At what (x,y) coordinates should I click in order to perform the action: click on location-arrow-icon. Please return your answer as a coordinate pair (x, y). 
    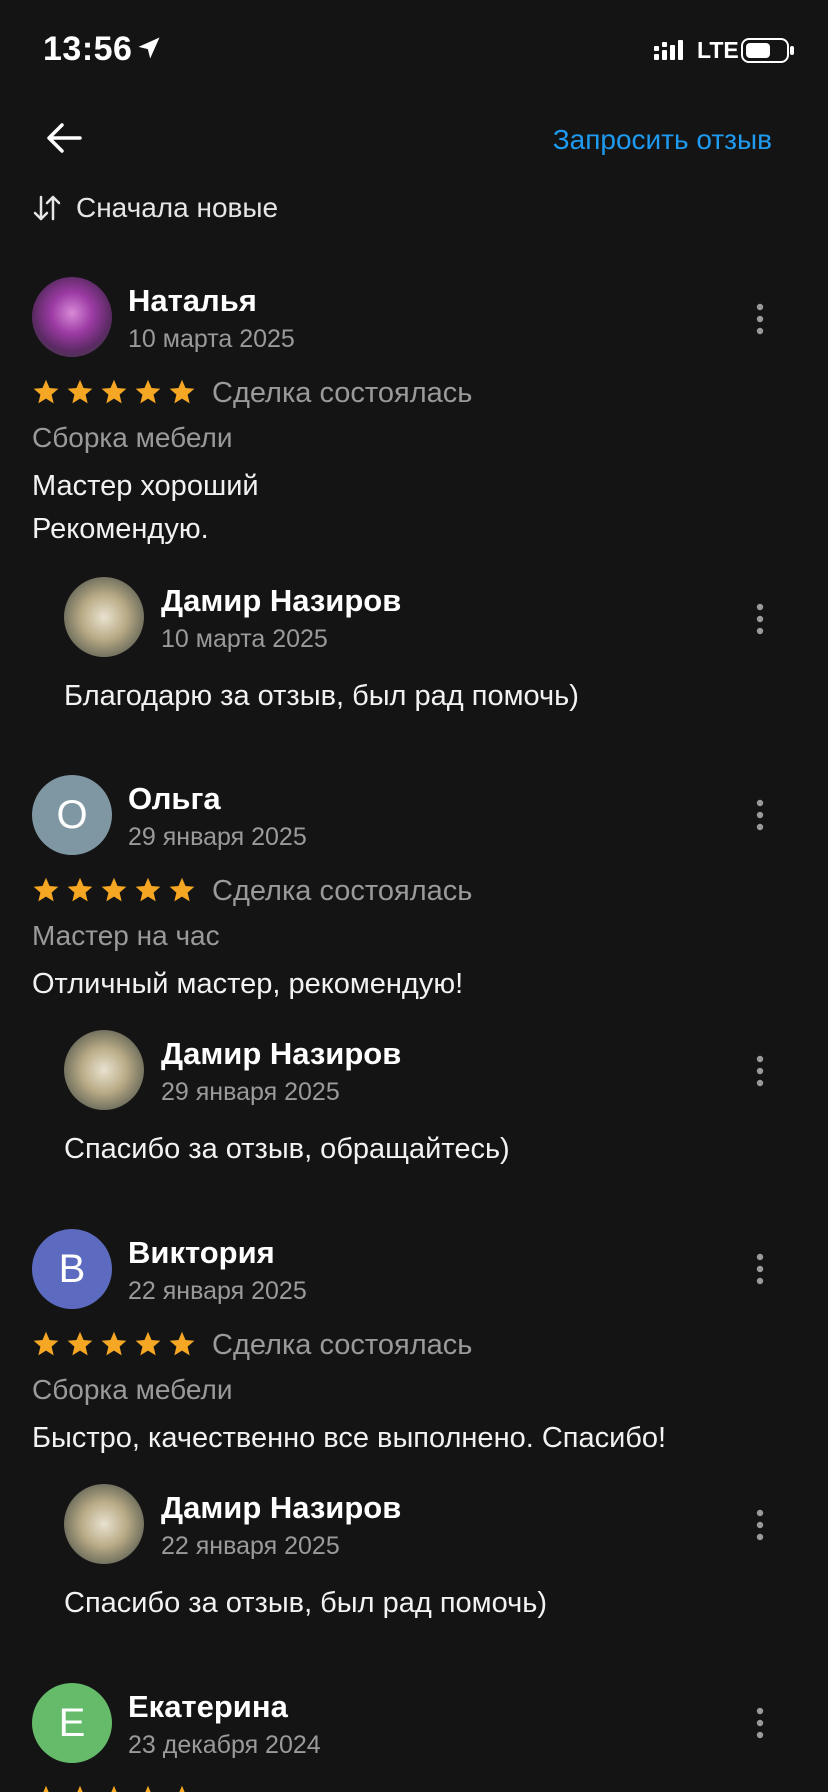
    Looking at the image, I should click on (149, 48).